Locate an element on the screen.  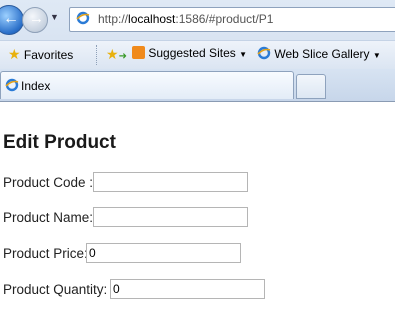
address-url: http://localhost:1586/#product/P1 is located at coordinates (186, 19).